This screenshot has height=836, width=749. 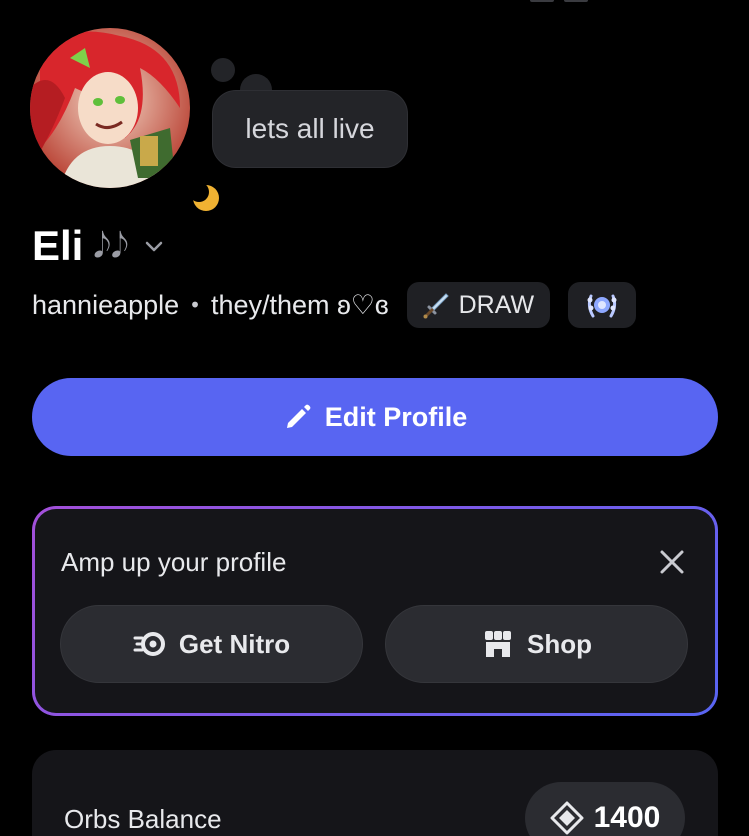 I want to click on avatar, so click(x=110, y=108).